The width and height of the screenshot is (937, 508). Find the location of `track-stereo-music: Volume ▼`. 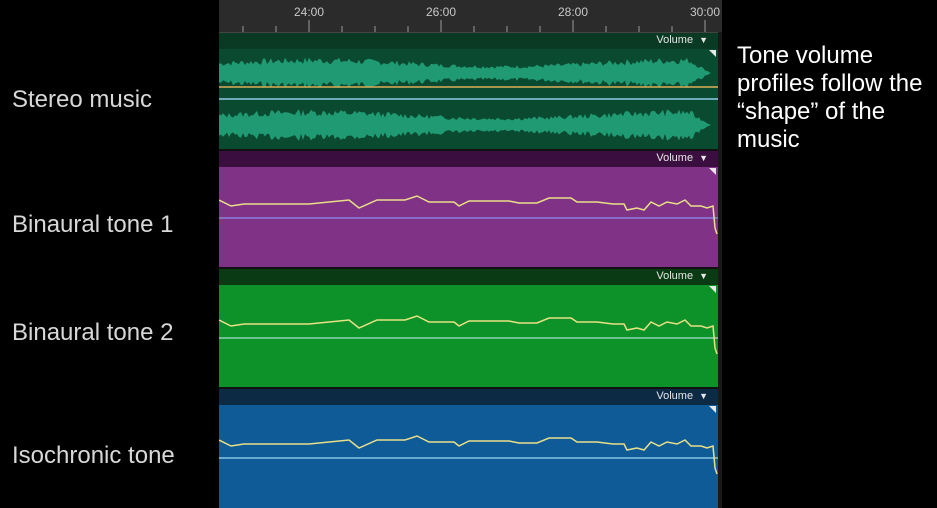

track-stereo-music: Volume ▼ is located at coordinates (468, 91).